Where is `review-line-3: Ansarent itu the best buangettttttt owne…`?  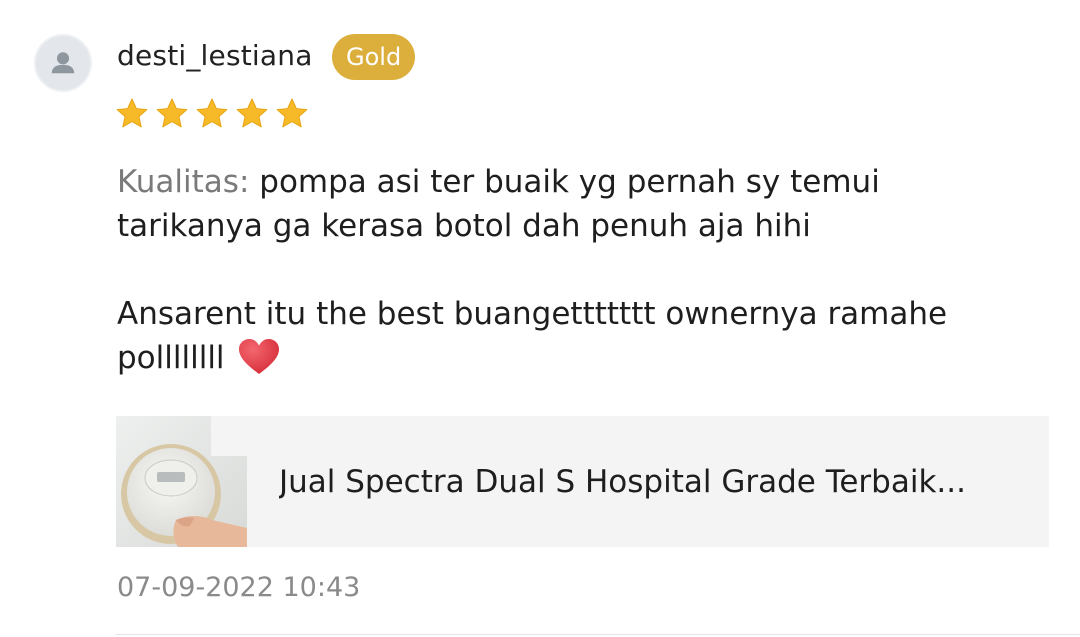
review-line-3: Ansarent itu the best buangettttttt owne… is located at coordinates (532, 314).